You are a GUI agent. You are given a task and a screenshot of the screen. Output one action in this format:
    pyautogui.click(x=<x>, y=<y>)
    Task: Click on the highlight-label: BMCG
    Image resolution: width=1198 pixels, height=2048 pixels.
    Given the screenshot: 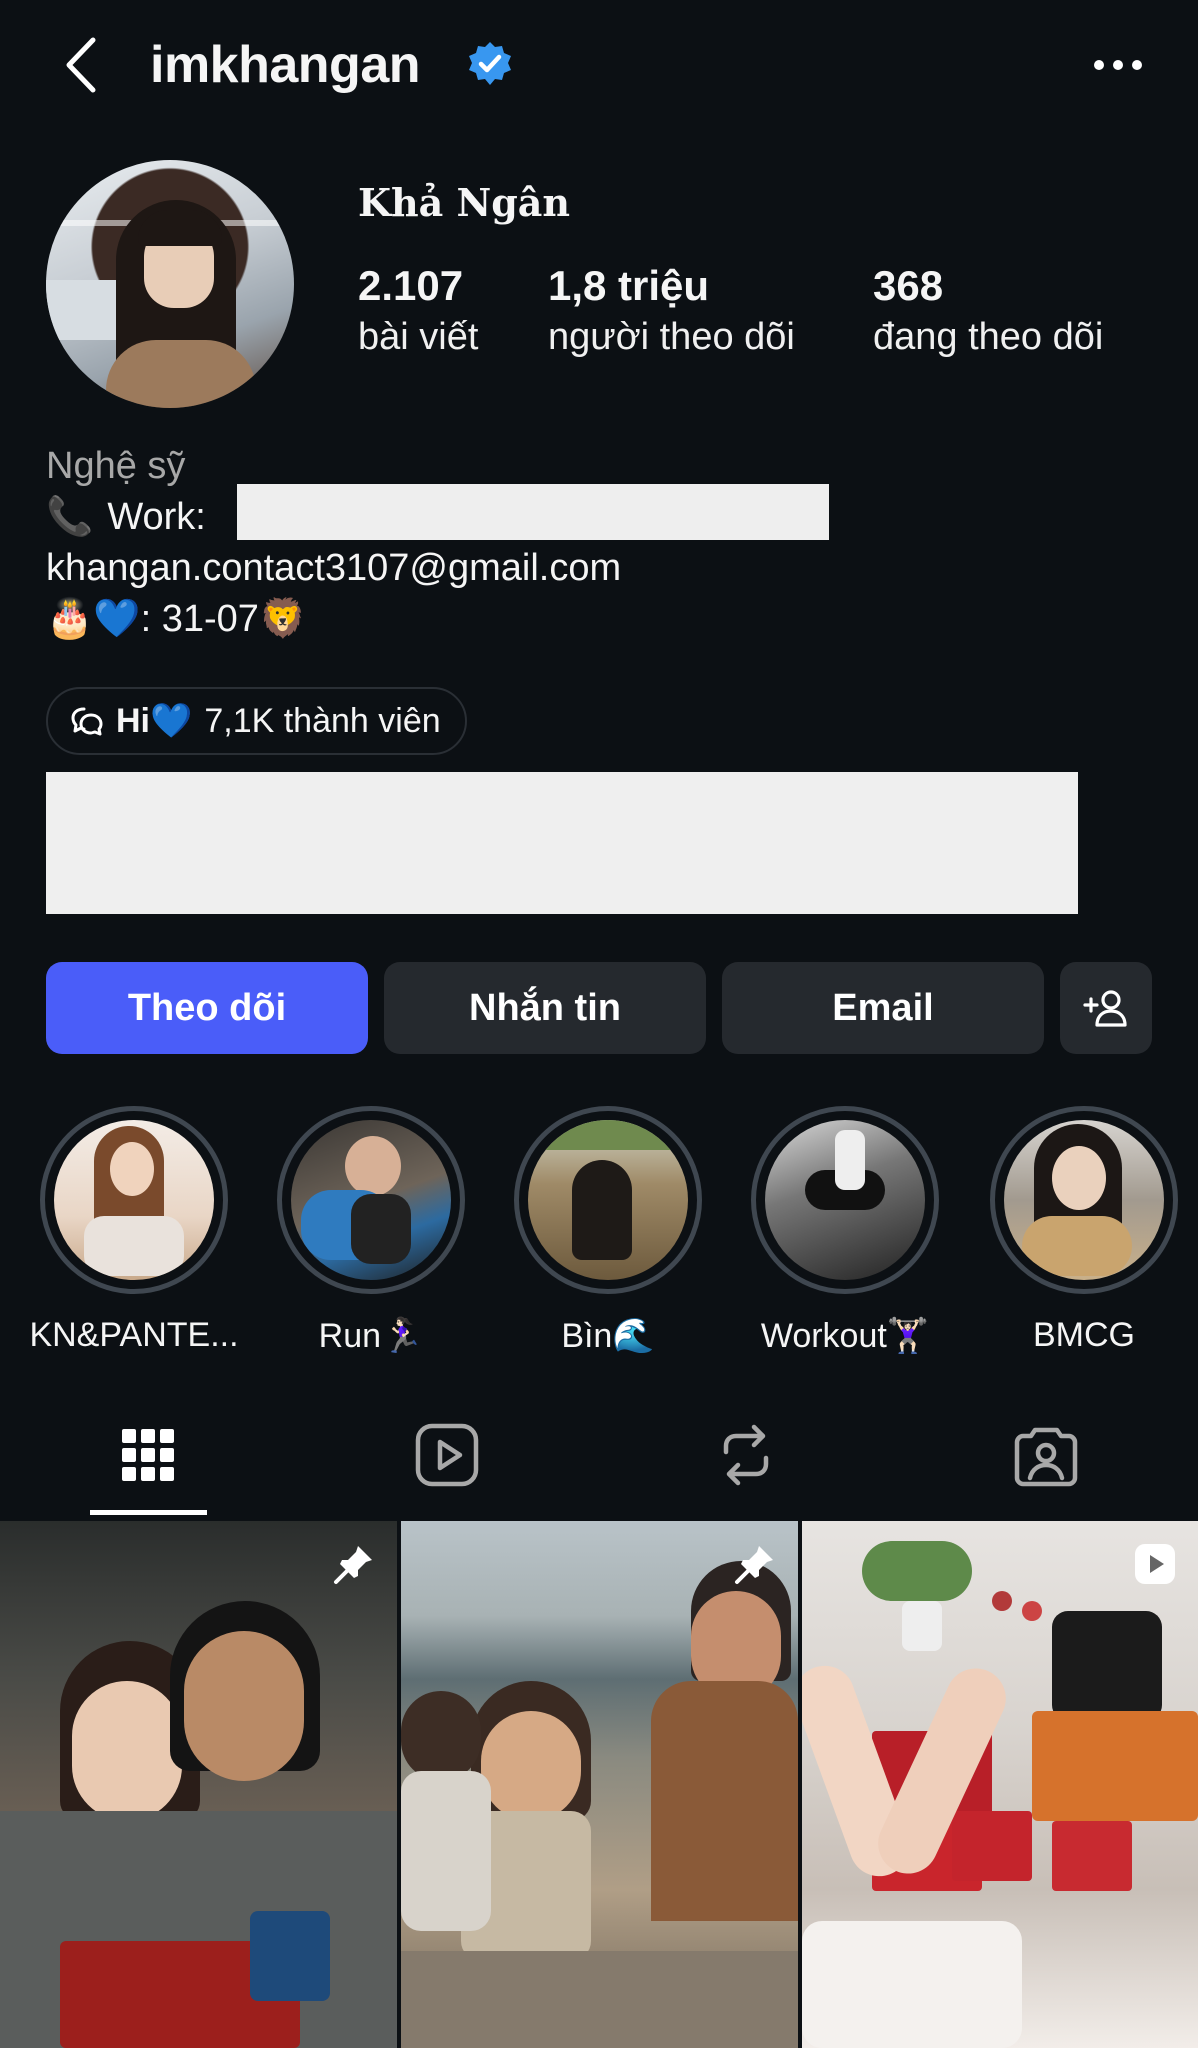 What is the action you would take?
    pyautogui.click(x=1084, y=1335)
    